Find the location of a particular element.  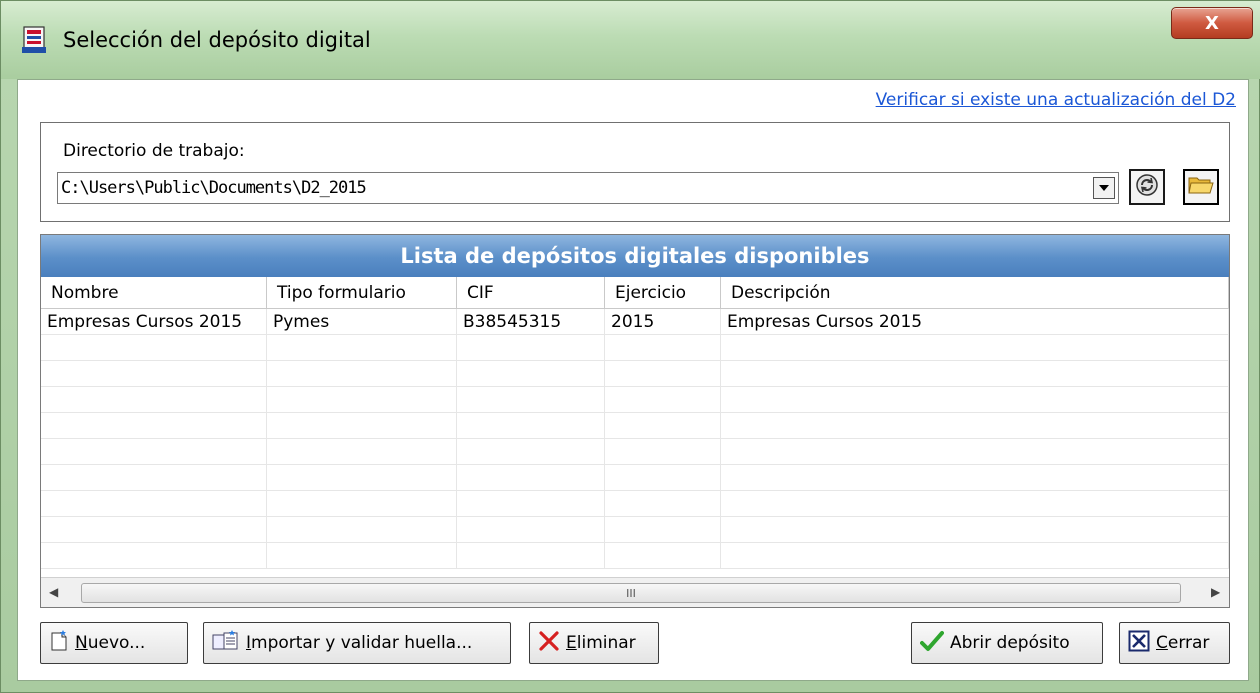

open-deposit-button: Abrir depósito is located at coordinates (1007, 643).